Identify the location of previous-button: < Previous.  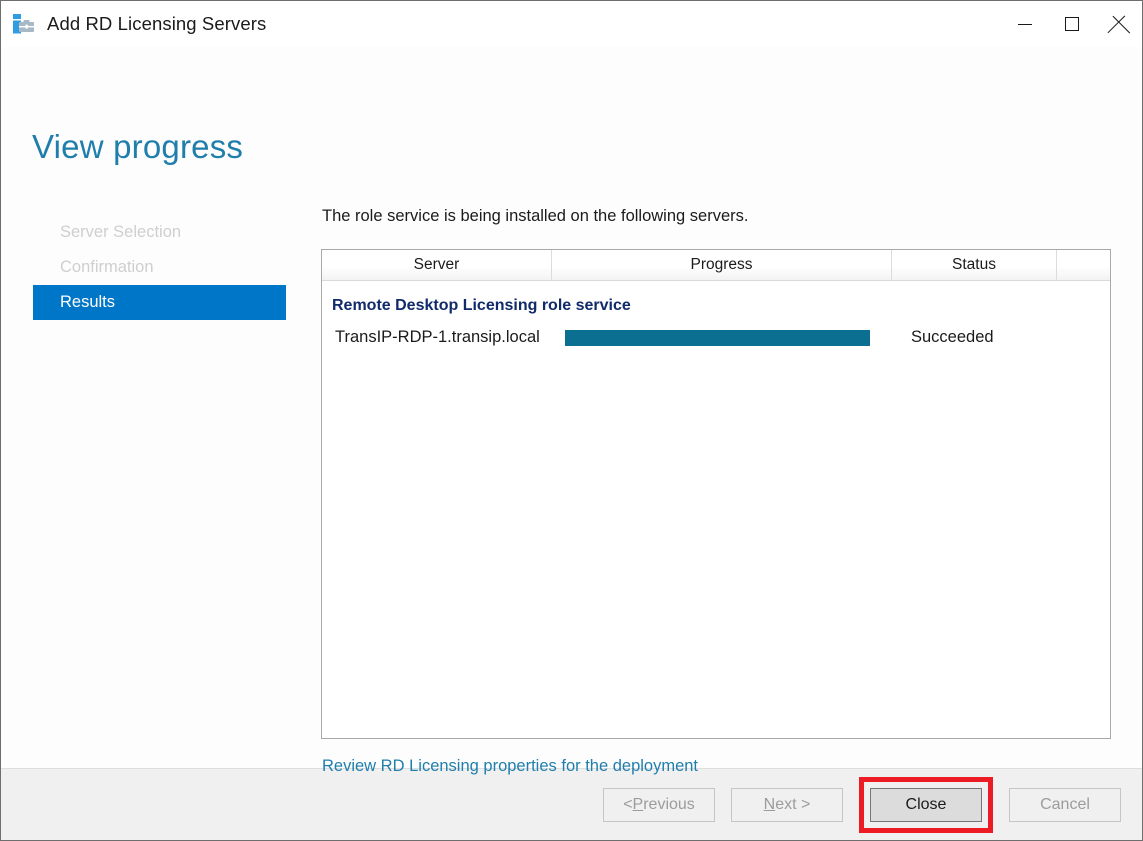
(659, 804).